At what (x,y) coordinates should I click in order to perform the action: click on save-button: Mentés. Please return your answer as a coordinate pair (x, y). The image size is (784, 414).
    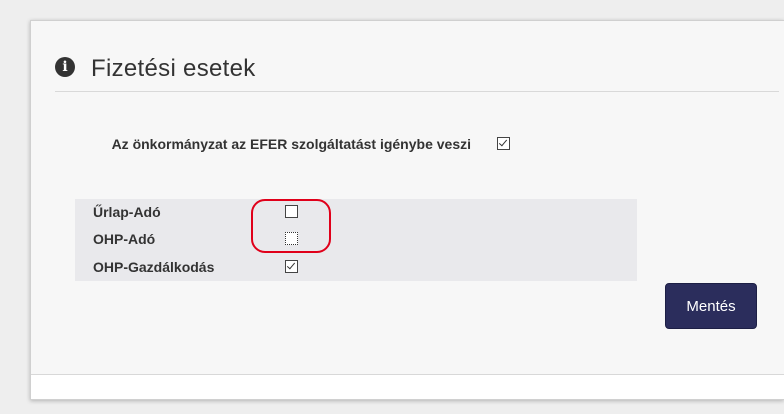
    Looking at the image, I should click on (711, 306).